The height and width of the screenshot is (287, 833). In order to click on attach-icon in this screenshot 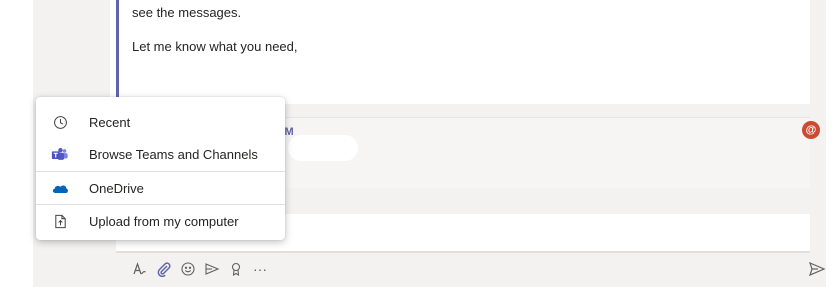, I will do `click(164, 269)`.